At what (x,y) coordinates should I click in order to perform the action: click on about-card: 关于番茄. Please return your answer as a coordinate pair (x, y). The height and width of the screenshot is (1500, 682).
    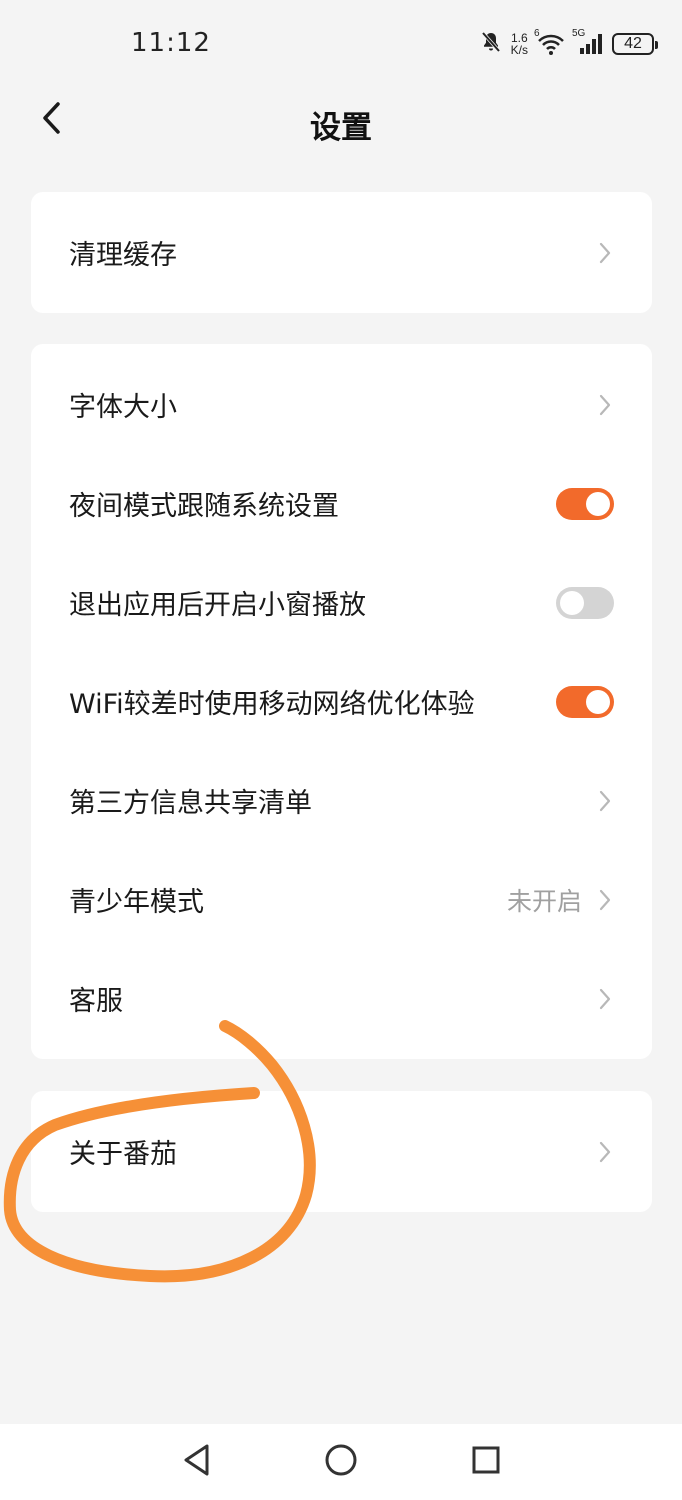
    Looking at the image, I should click on (341, 1151).